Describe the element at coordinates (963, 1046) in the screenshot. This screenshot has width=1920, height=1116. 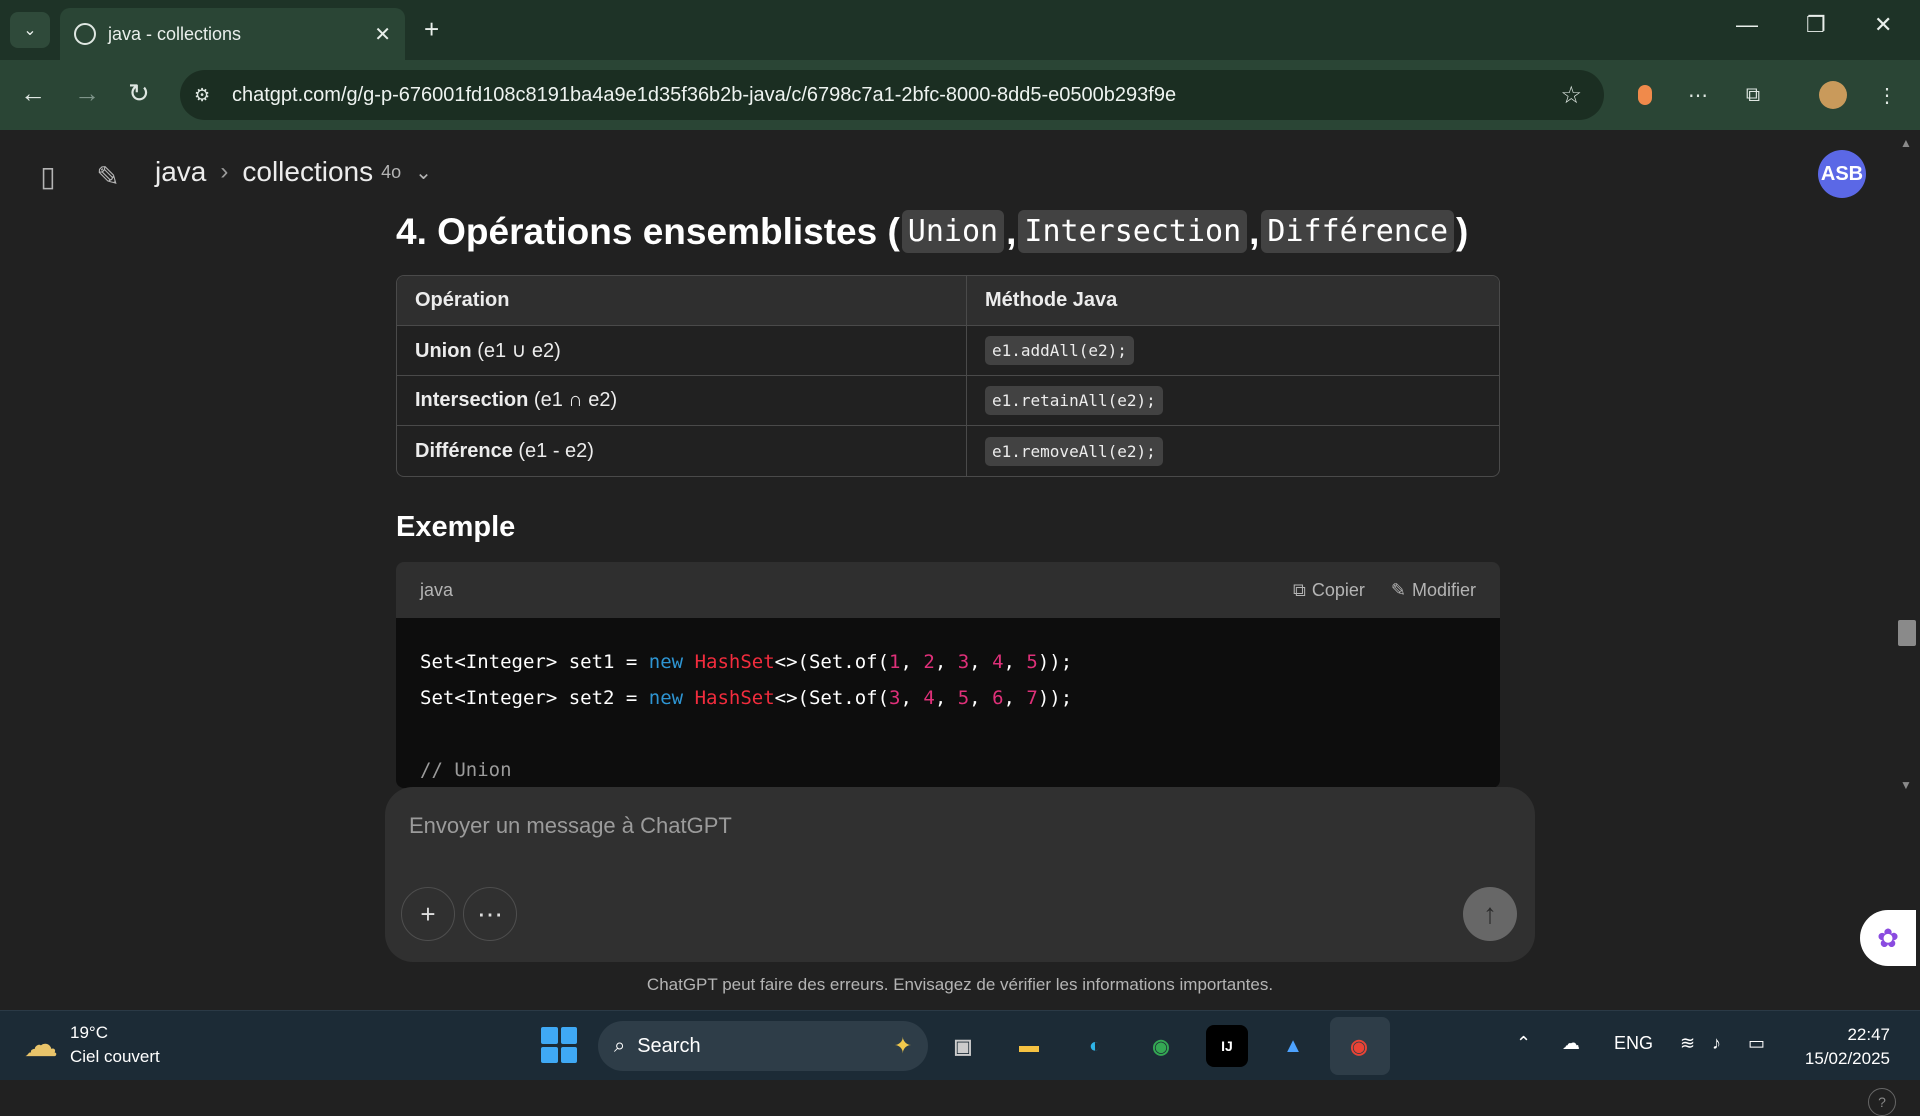
I see `task-view-icon: ▣` at that location.